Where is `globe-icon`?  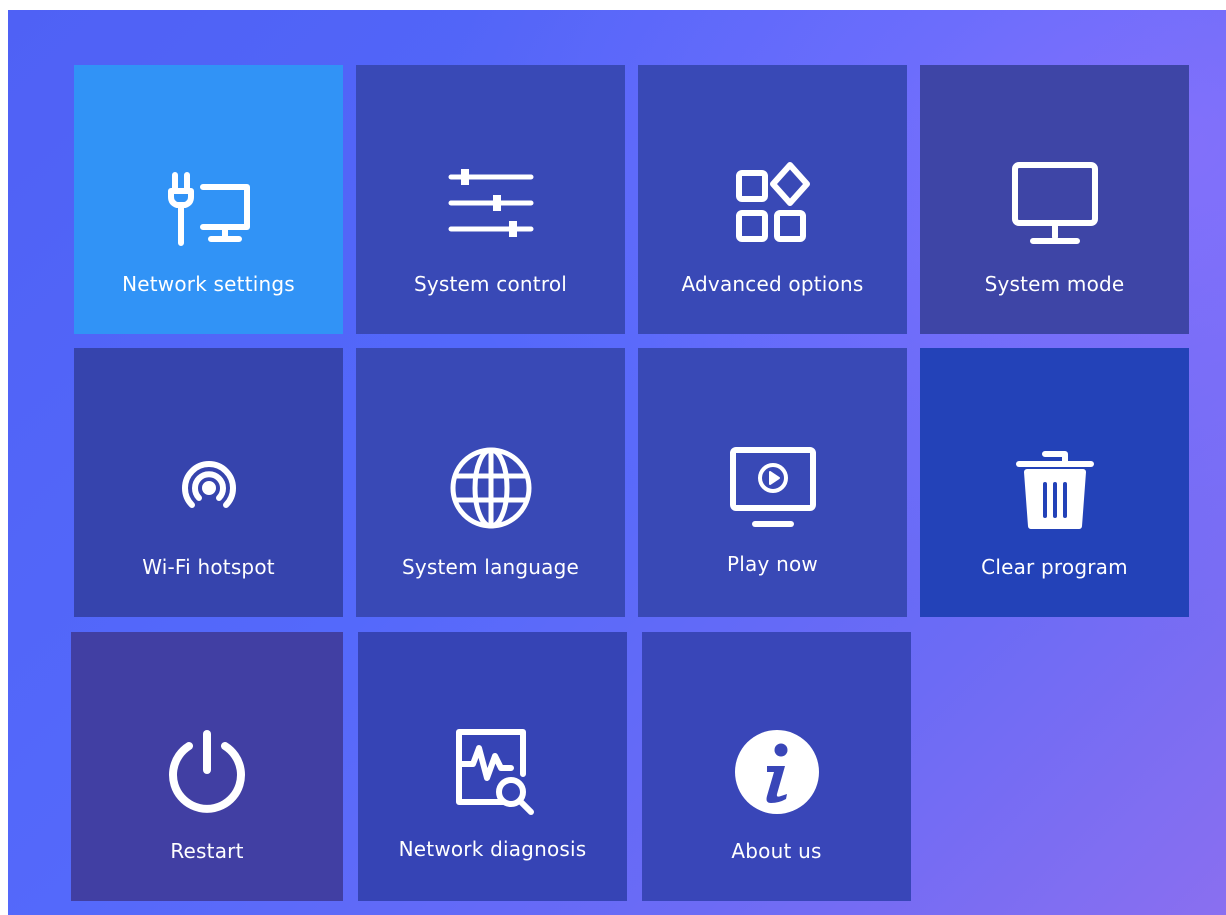
globe-icon is located at coordinates (491, 488).